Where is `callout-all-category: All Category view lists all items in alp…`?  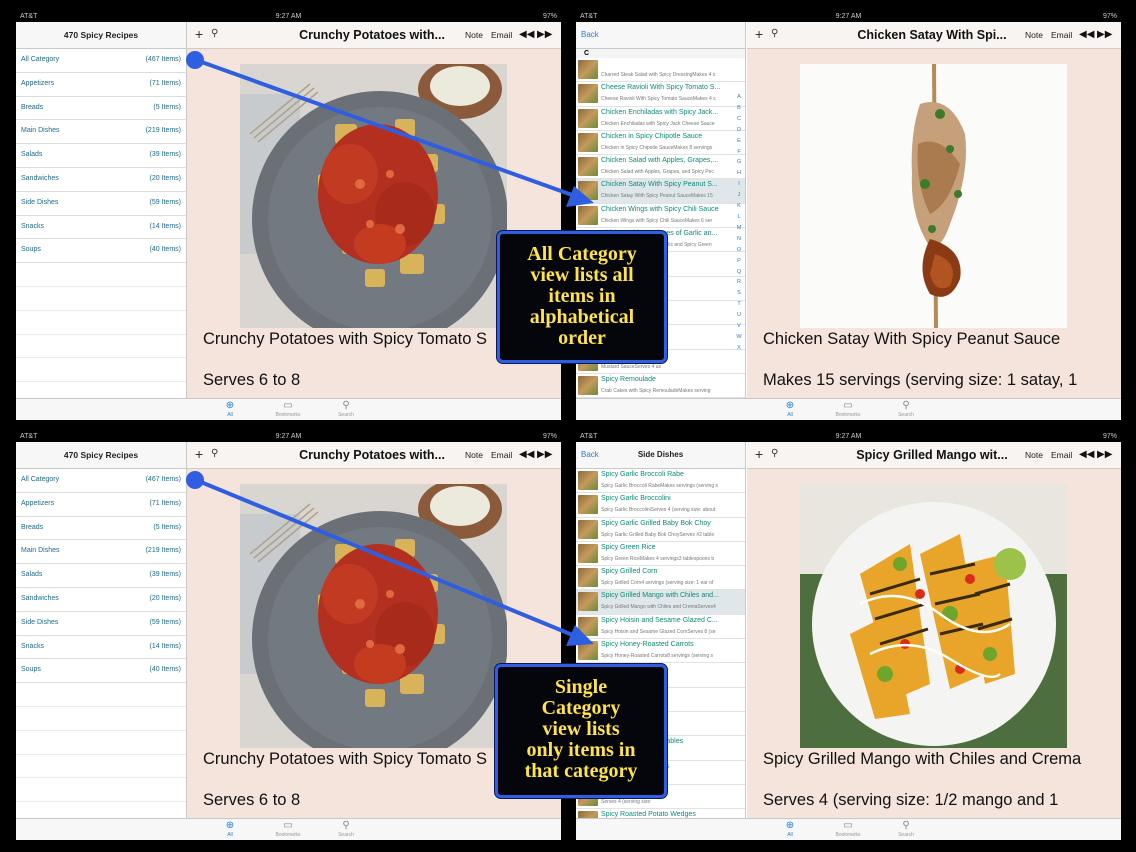 callout-all-category: All Category view lists all items in alp… is located at coordinates (582, 297).